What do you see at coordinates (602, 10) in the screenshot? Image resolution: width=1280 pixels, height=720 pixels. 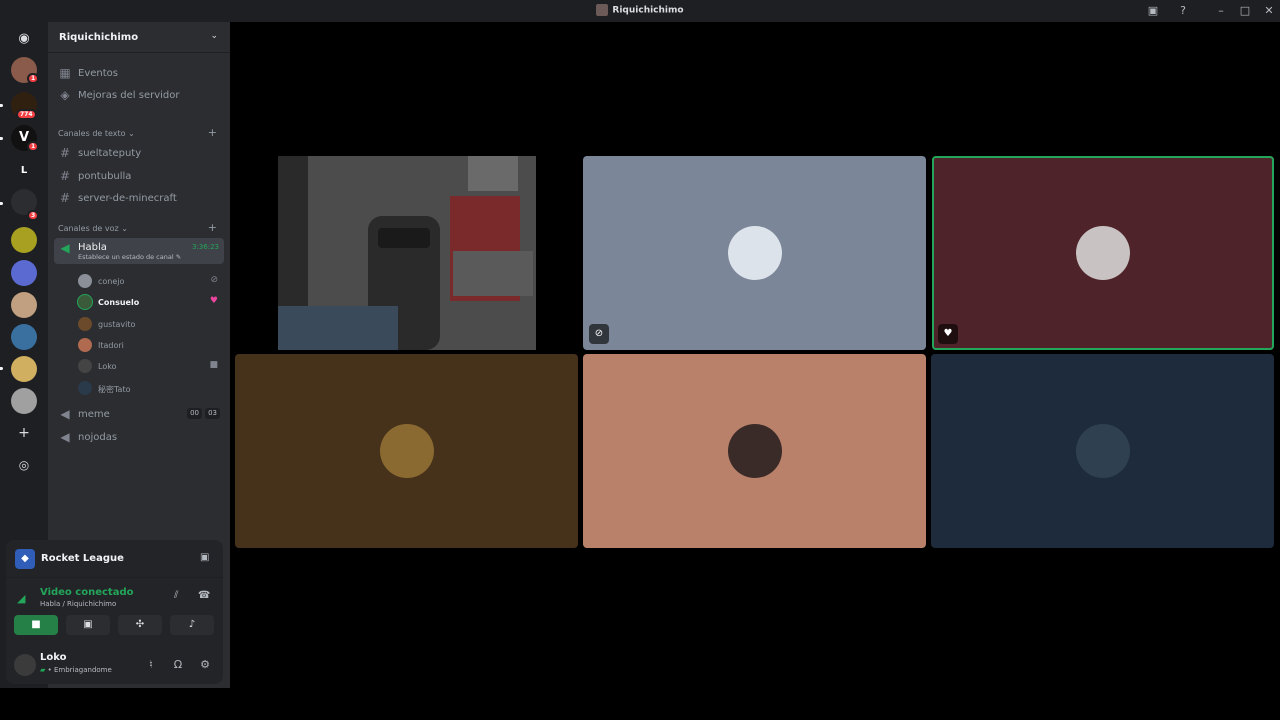 I see `server-avatar-icon` at bounding box center [602, 10].